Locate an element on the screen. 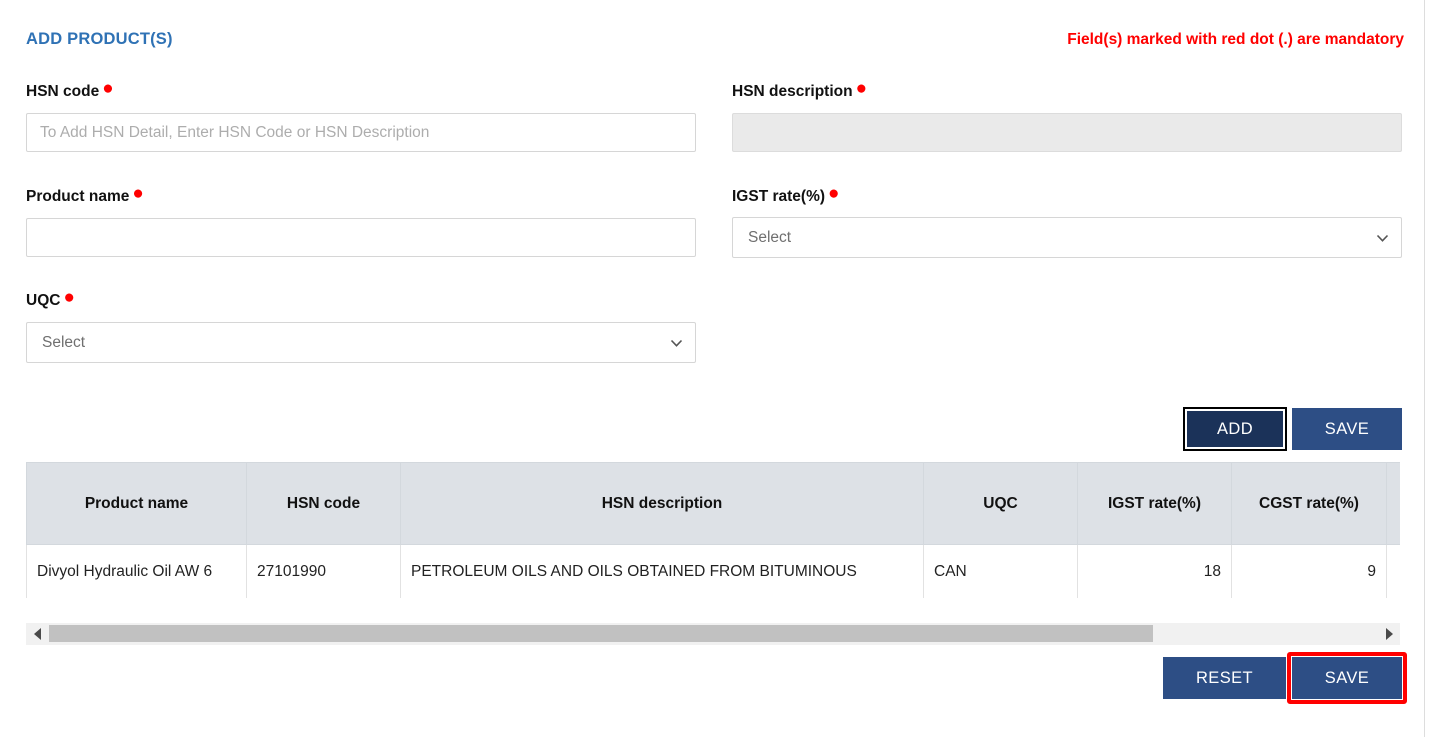 The height and width of the screenshot is (737, 1436). cell-uqc: CAN is located at coordinates (1000, 571).